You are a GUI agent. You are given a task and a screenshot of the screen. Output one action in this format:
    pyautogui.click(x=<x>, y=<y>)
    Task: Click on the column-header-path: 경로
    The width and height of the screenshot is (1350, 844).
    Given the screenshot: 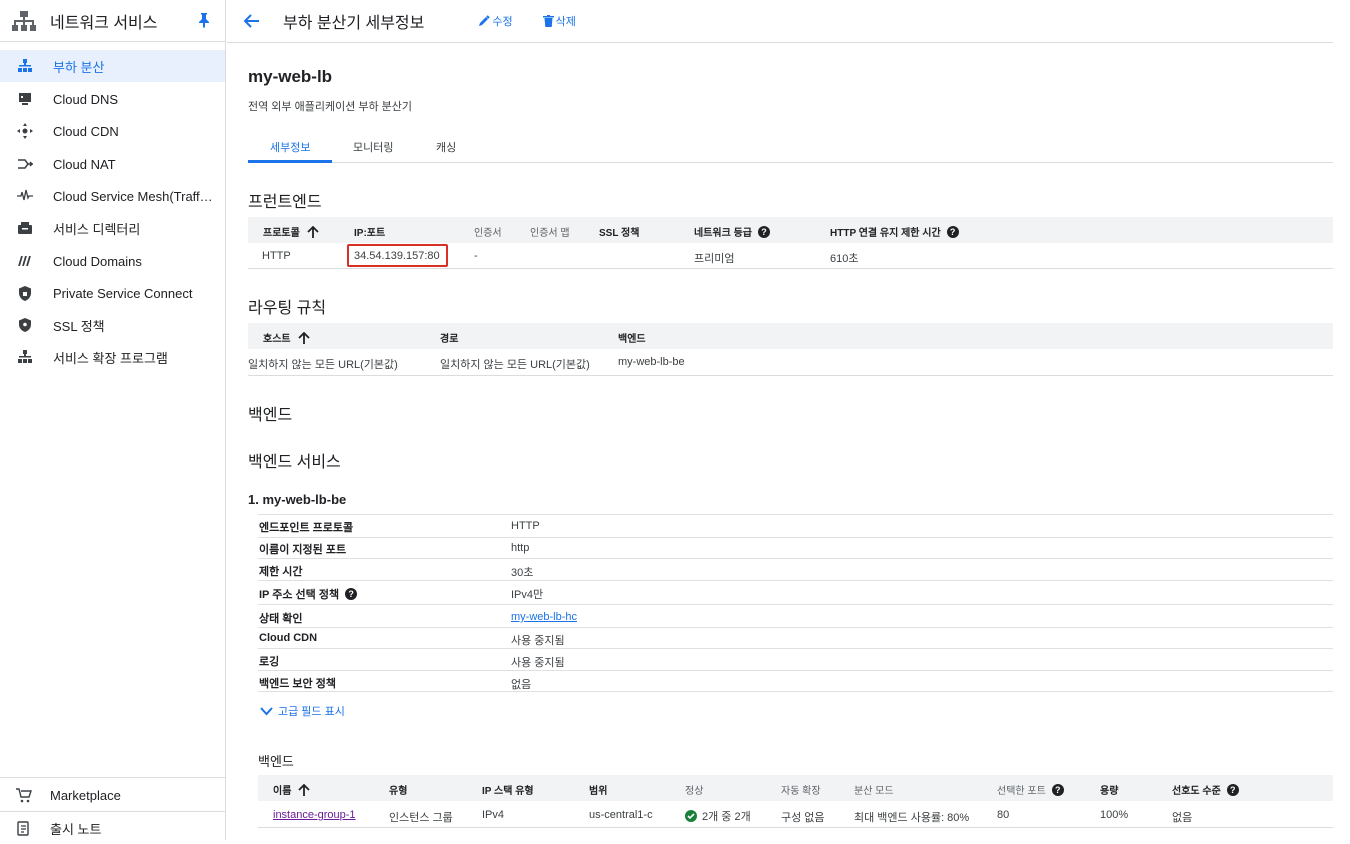 What is the action you would take?
    pyautogui.click(x=449, y=339)
    